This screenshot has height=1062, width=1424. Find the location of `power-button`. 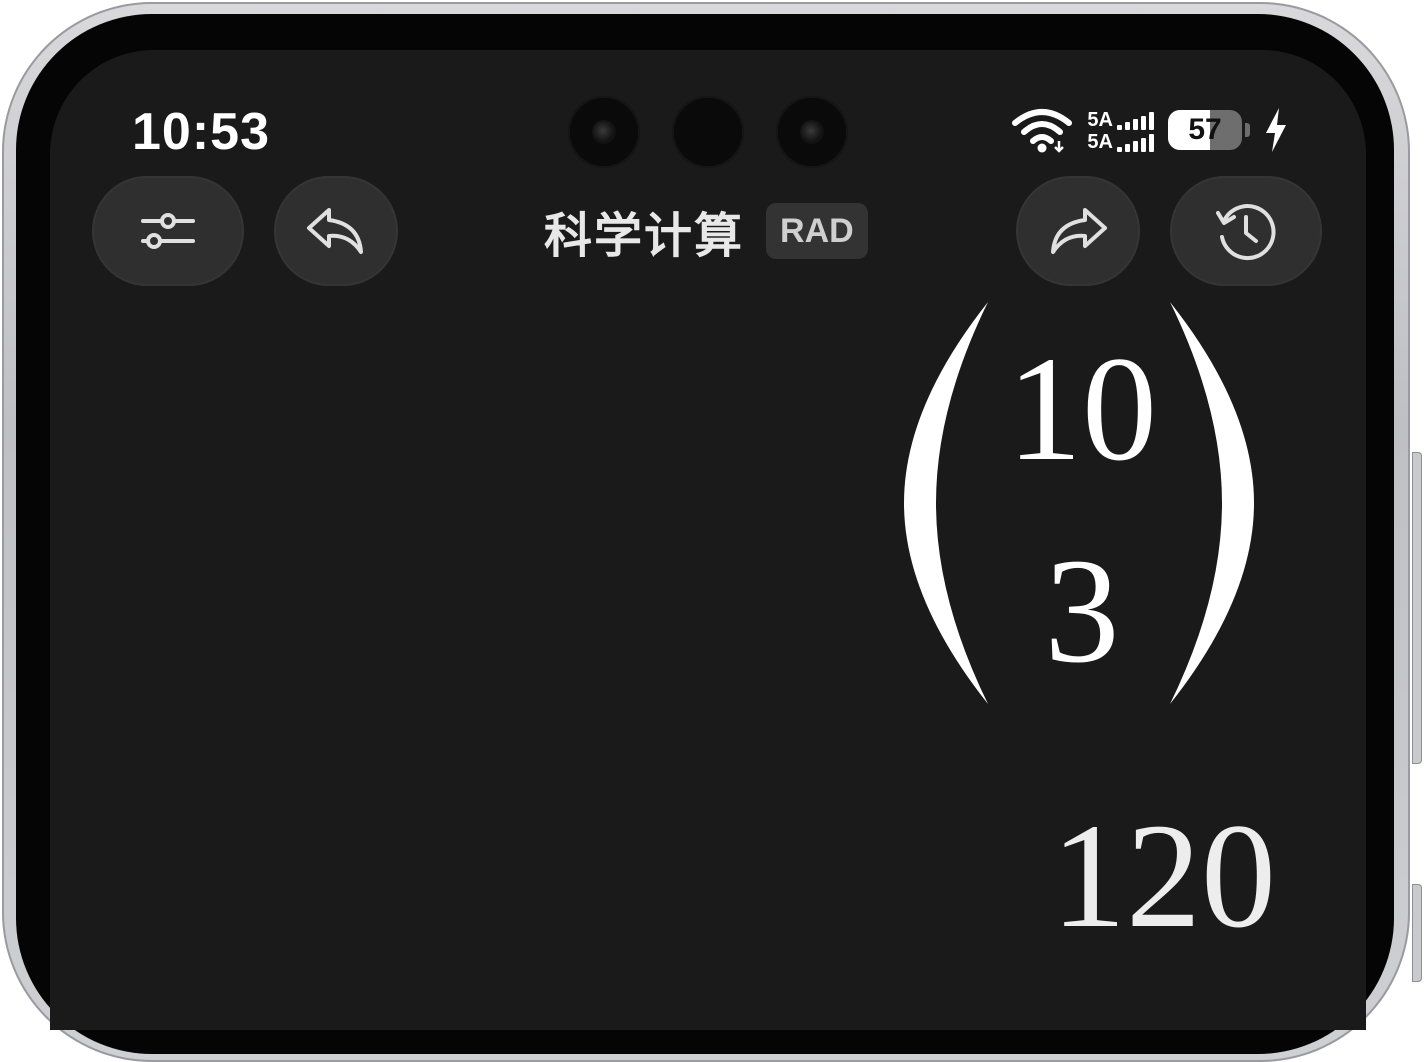

power-button is located at coordinates (1417, 933).